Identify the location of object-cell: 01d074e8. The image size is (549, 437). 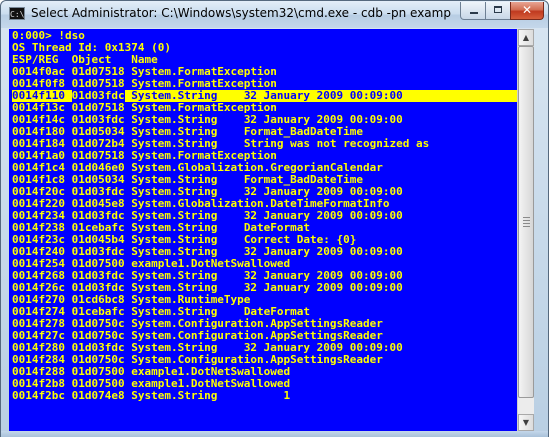
(98, 395).